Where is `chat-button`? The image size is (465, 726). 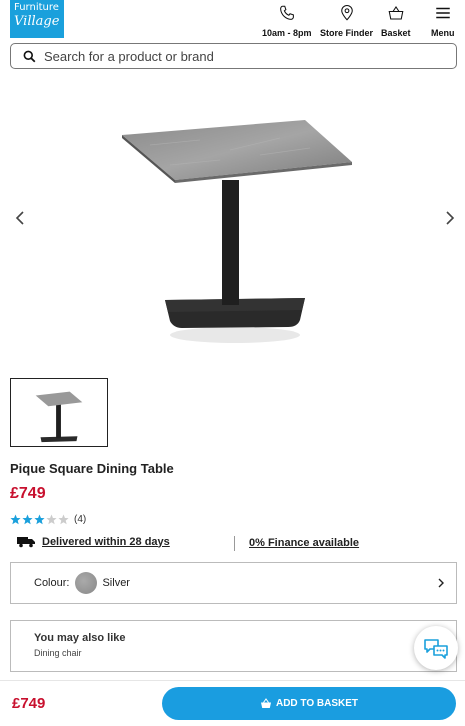 chat-button is located at coordinates (436, 648).